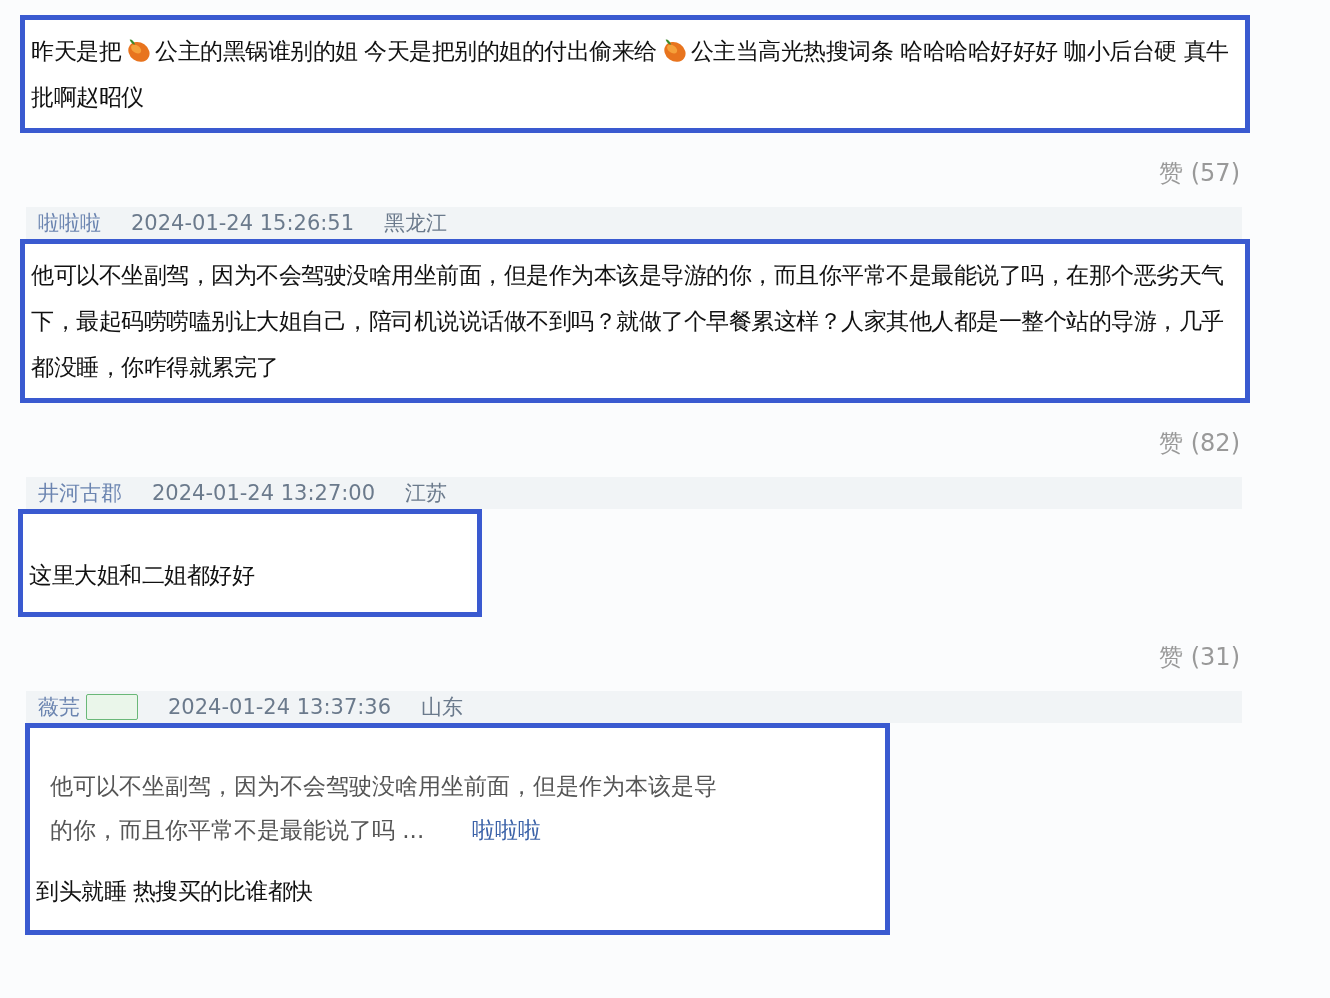  I want to click on location: 黑龙江, so click(416, 223).